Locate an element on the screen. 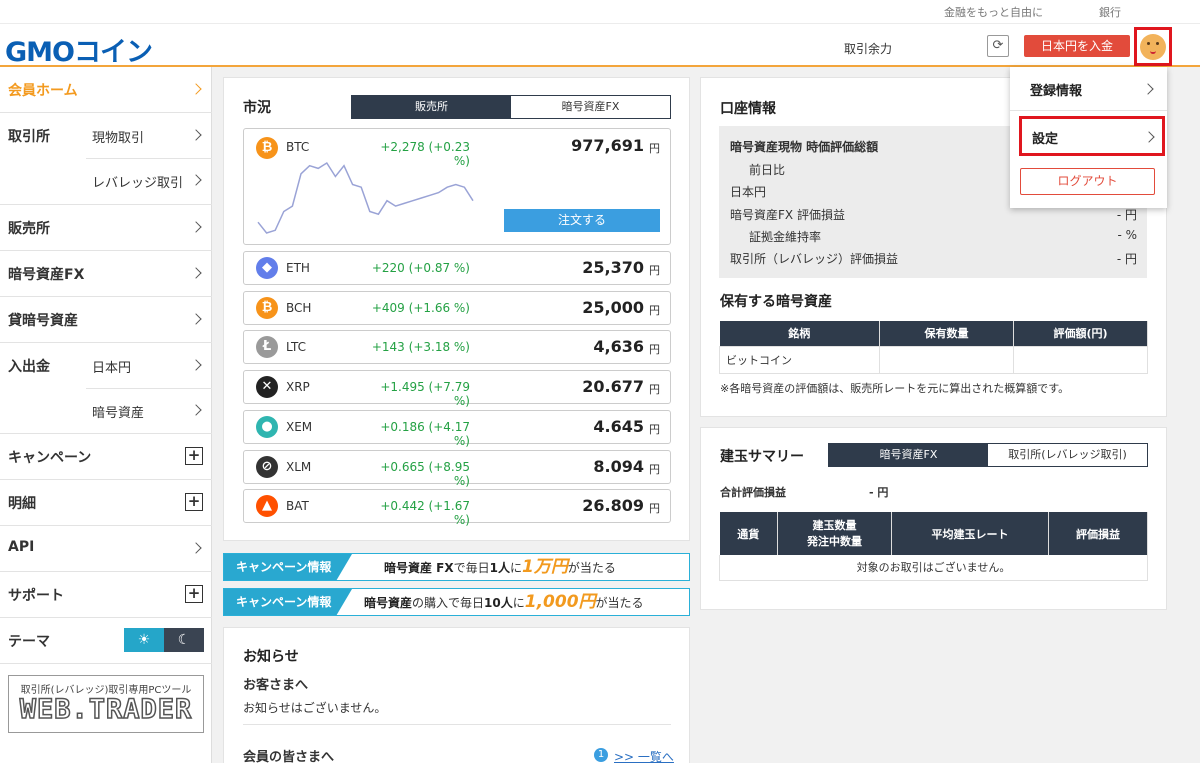 This screenshot has height=763, width=1200. coin-row-bat: ▲ BAT +0.442 (+1.67 %) 26.809 円 is located at coordinates (457, 508).